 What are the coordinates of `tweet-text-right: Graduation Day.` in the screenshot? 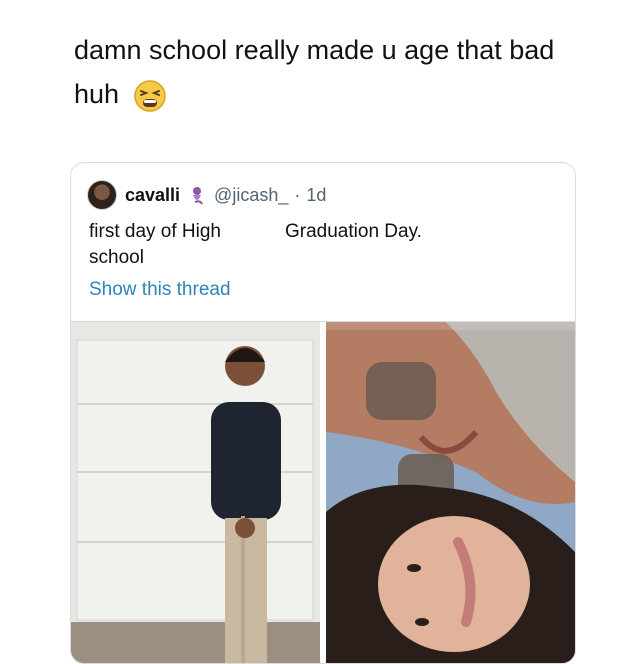 It's located at (353, 231).